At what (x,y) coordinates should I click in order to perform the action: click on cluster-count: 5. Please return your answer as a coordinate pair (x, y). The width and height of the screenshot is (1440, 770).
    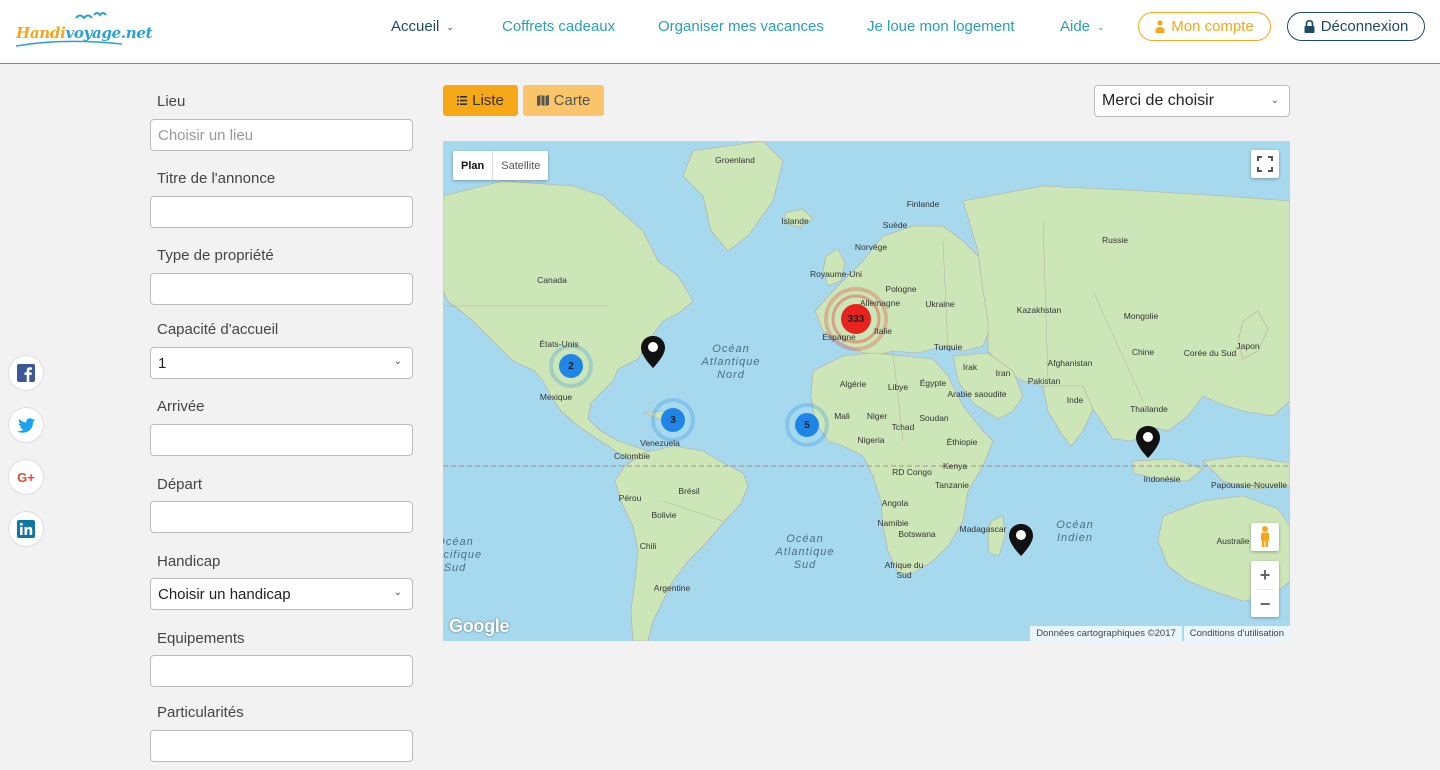
    Looking at the image, I should click on (807, 425).